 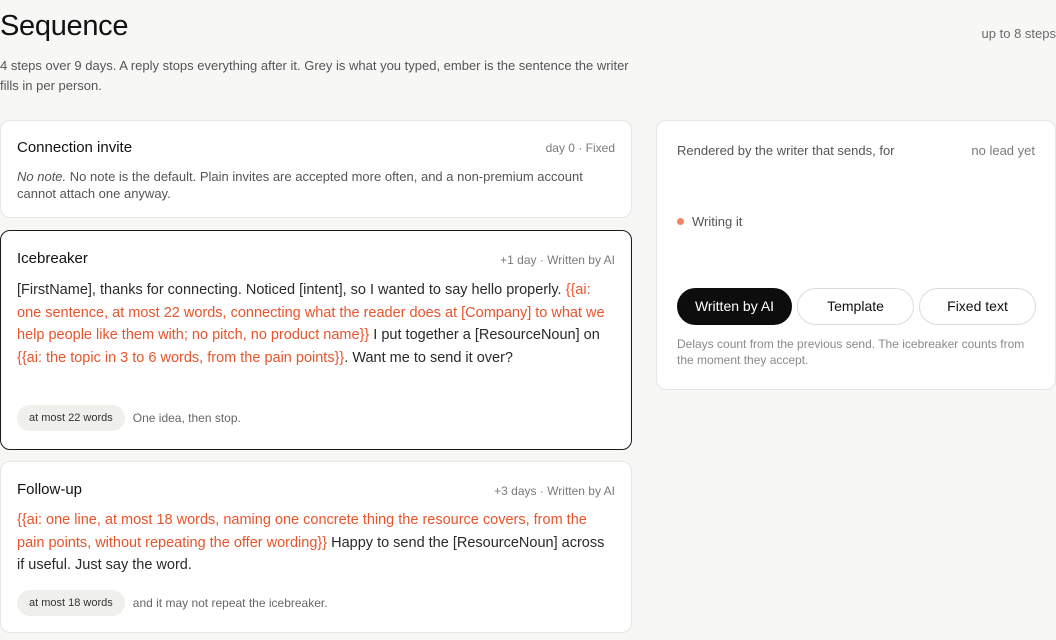 I want to click on no-note-label: No note., so click(x=42, y=176).